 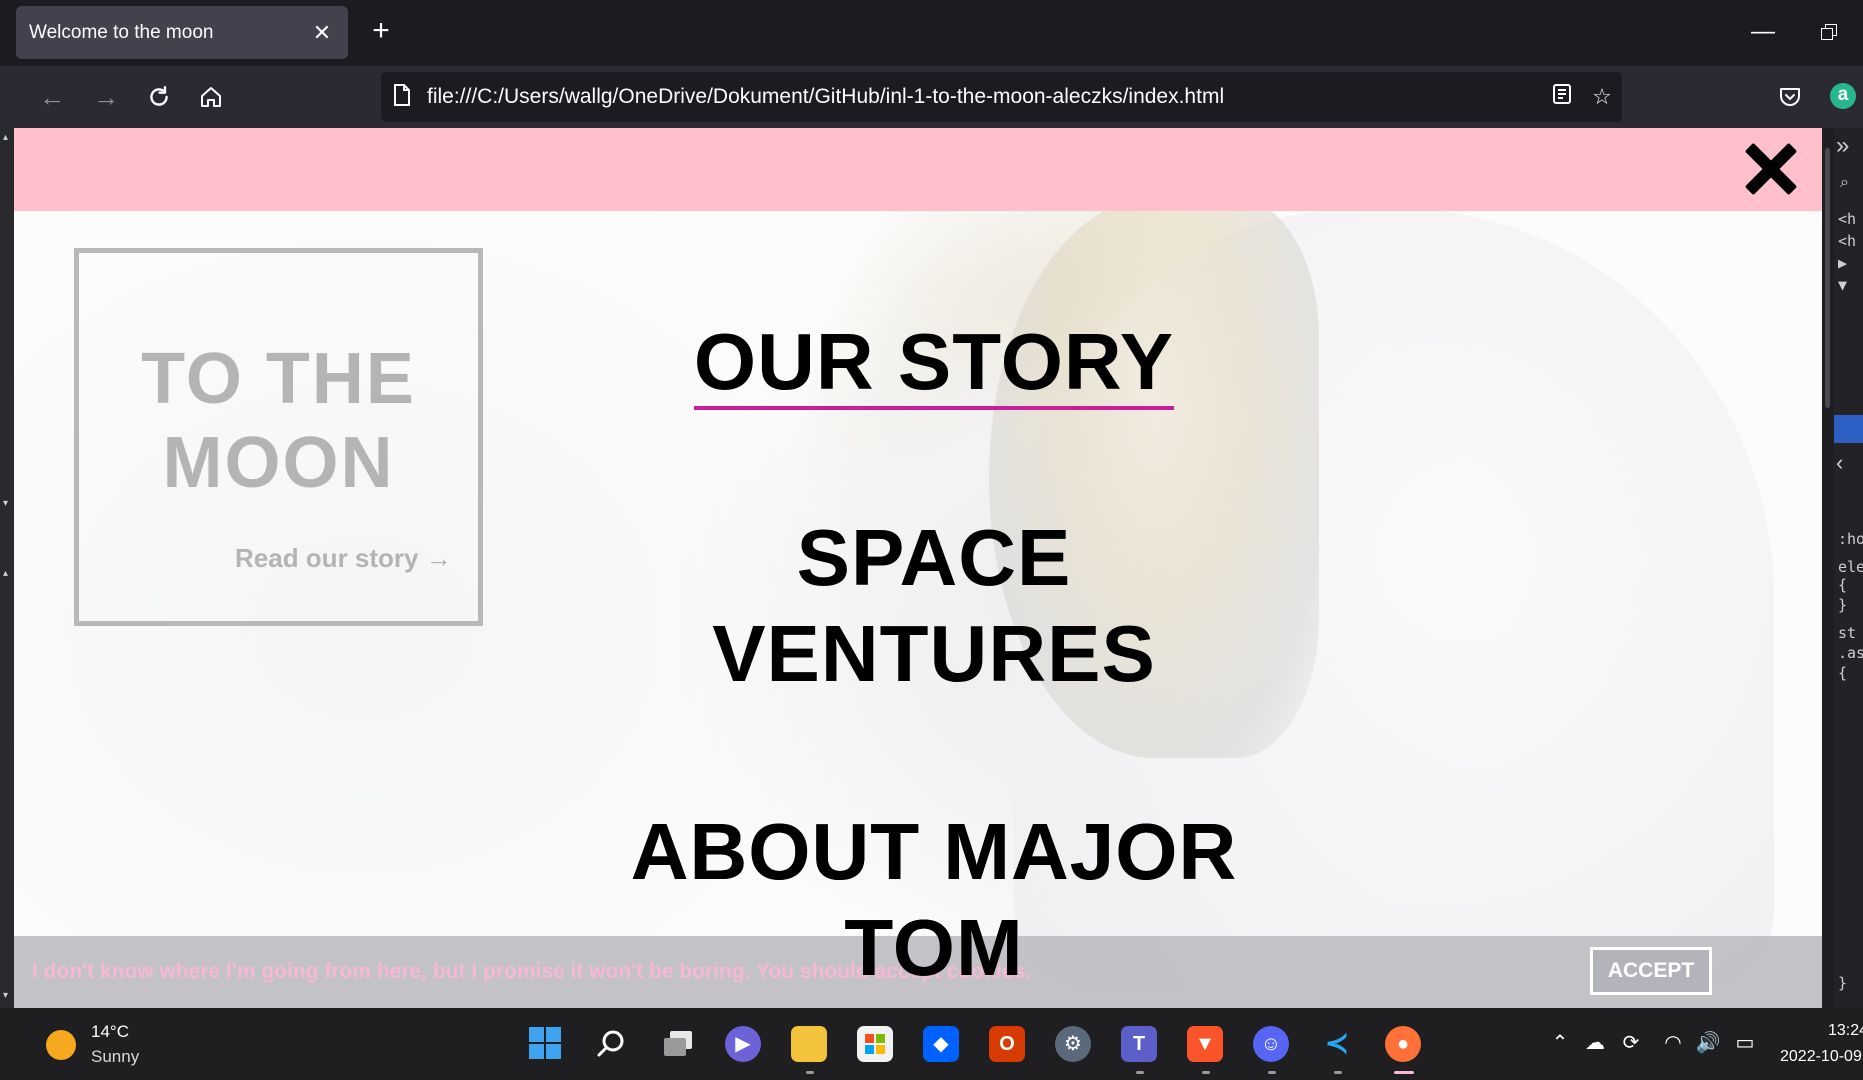 I want to click on close-icon, so click(x=1772, y=168).